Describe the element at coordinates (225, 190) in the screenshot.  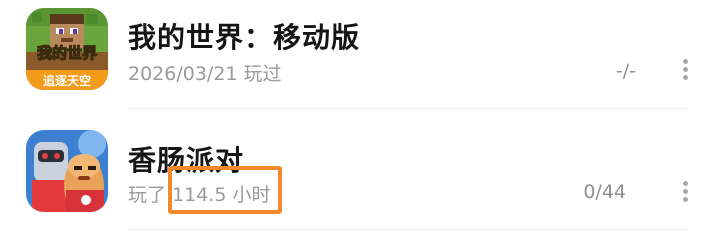
I see `highlight-box` at that location.